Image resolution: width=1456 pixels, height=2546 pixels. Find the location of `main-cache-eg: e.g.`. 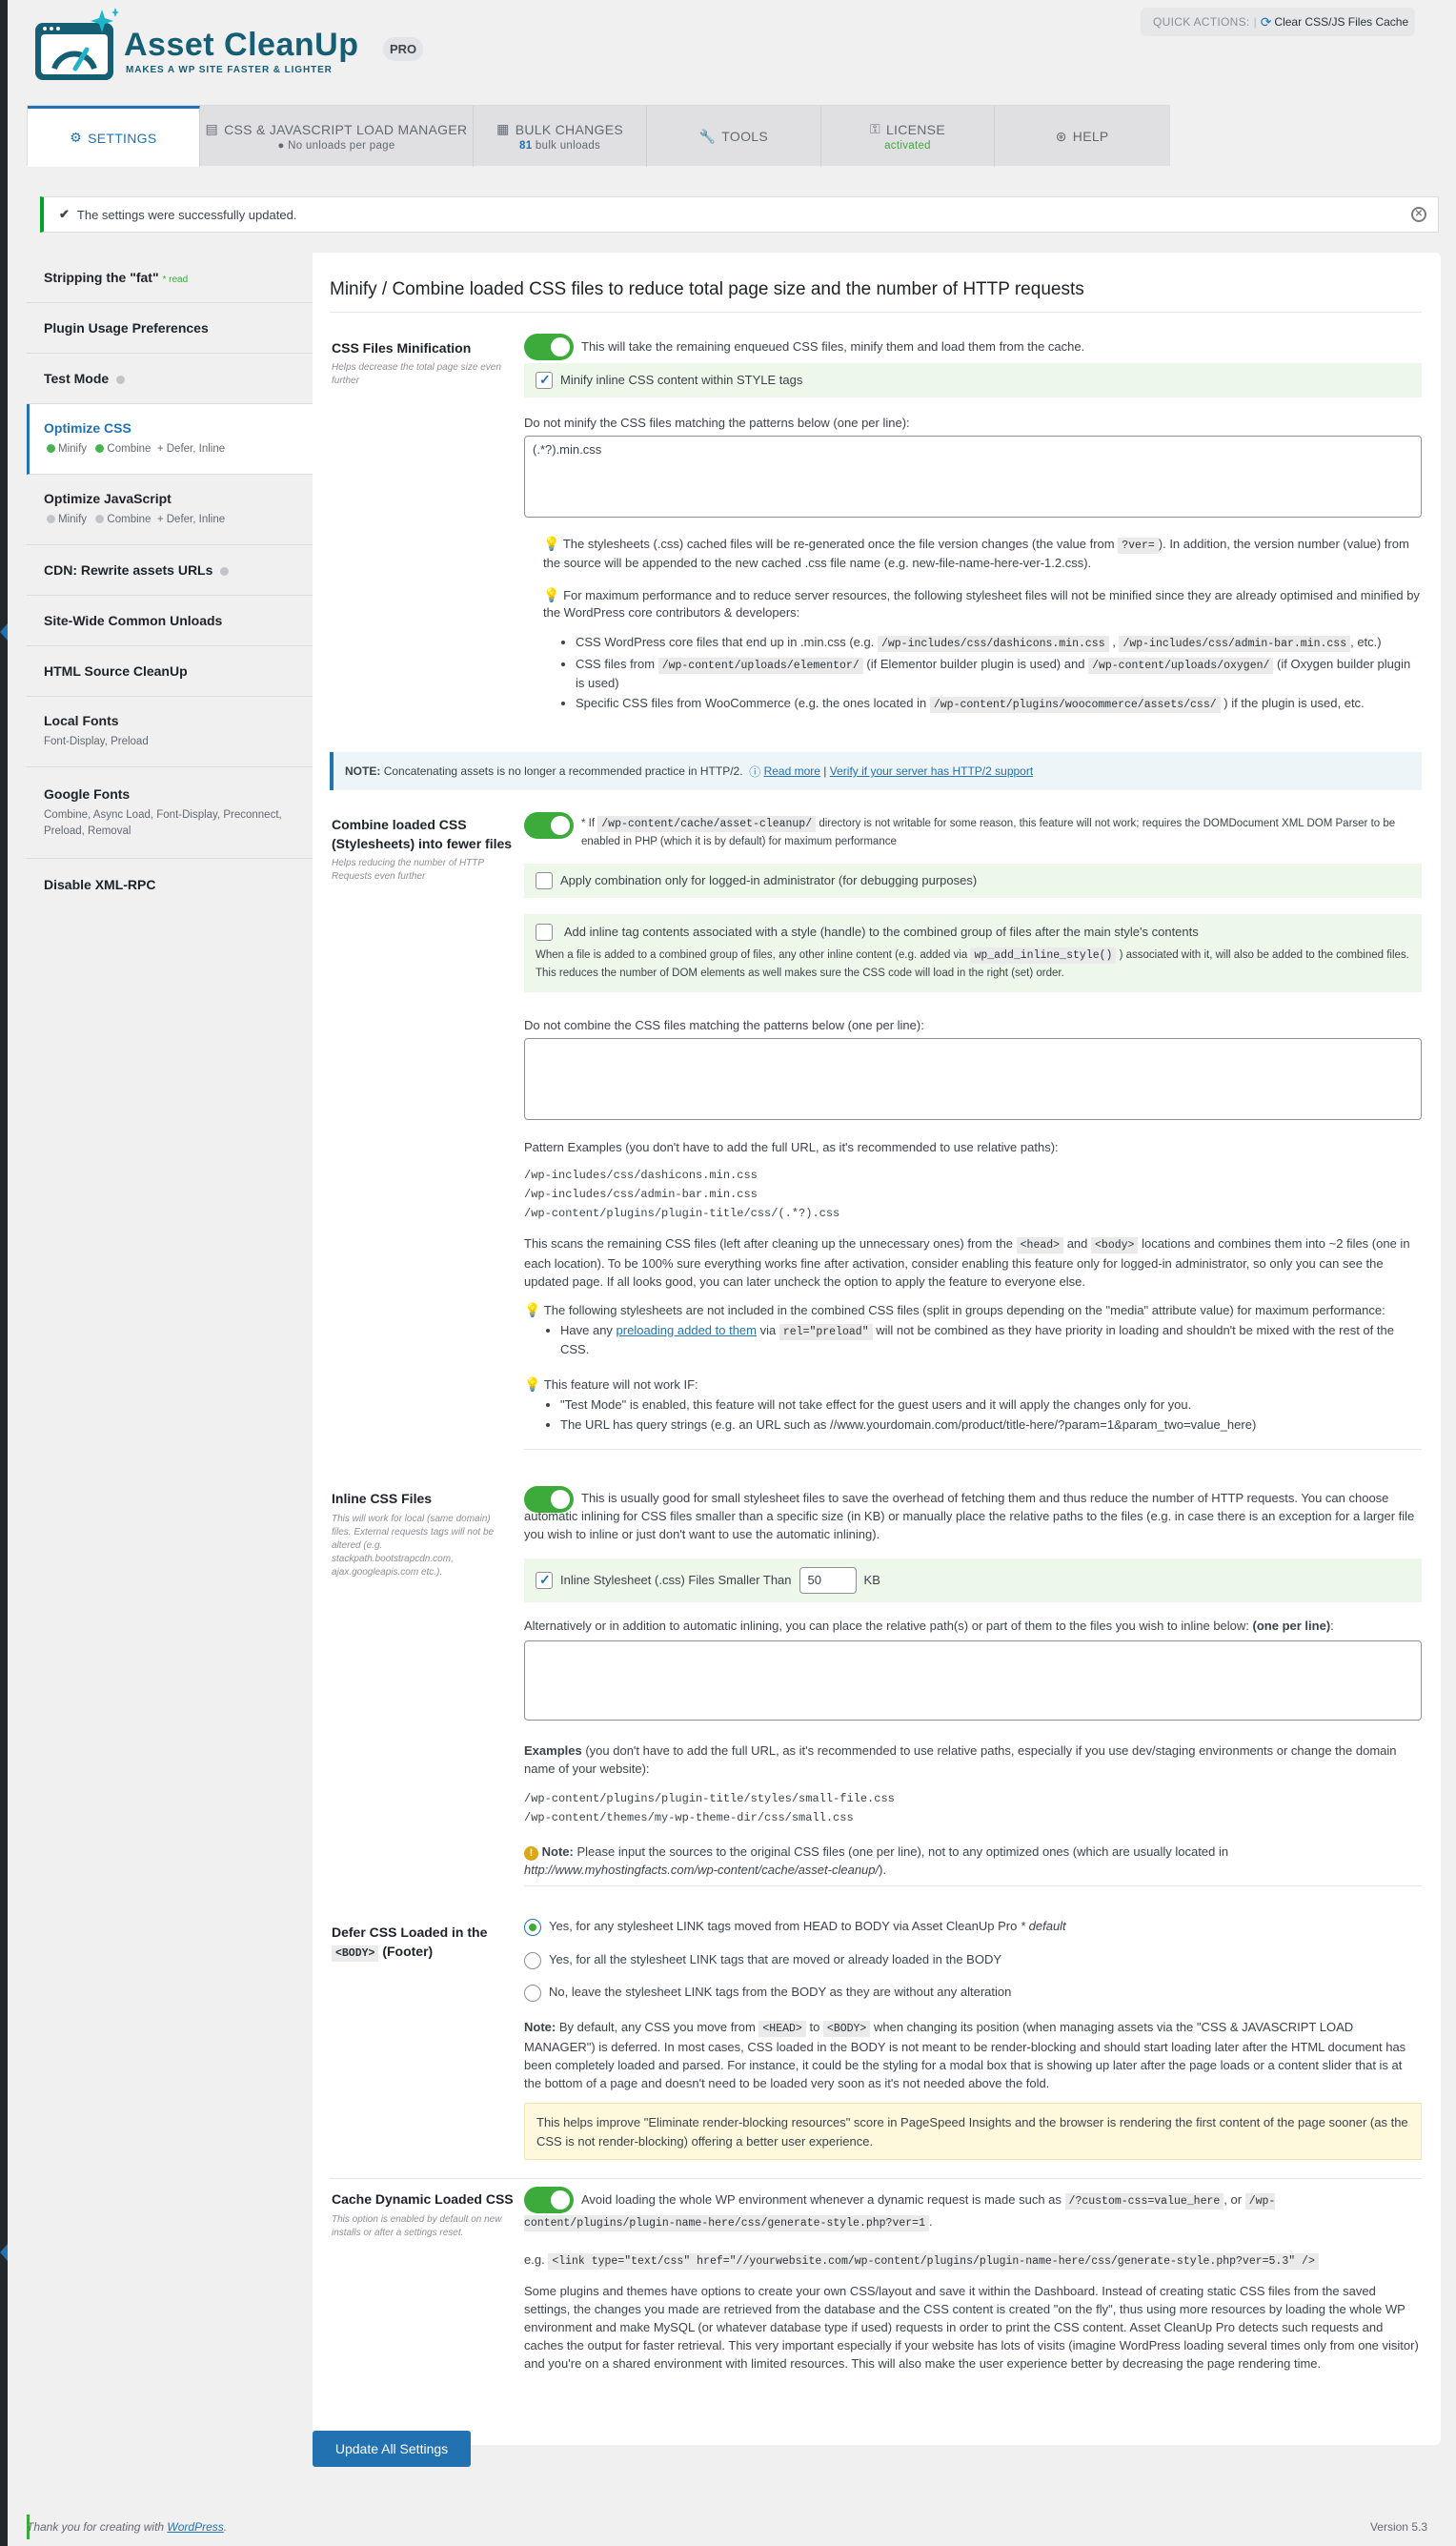

main-cache-eg: e.g. is located at coordinates (534, 2259).